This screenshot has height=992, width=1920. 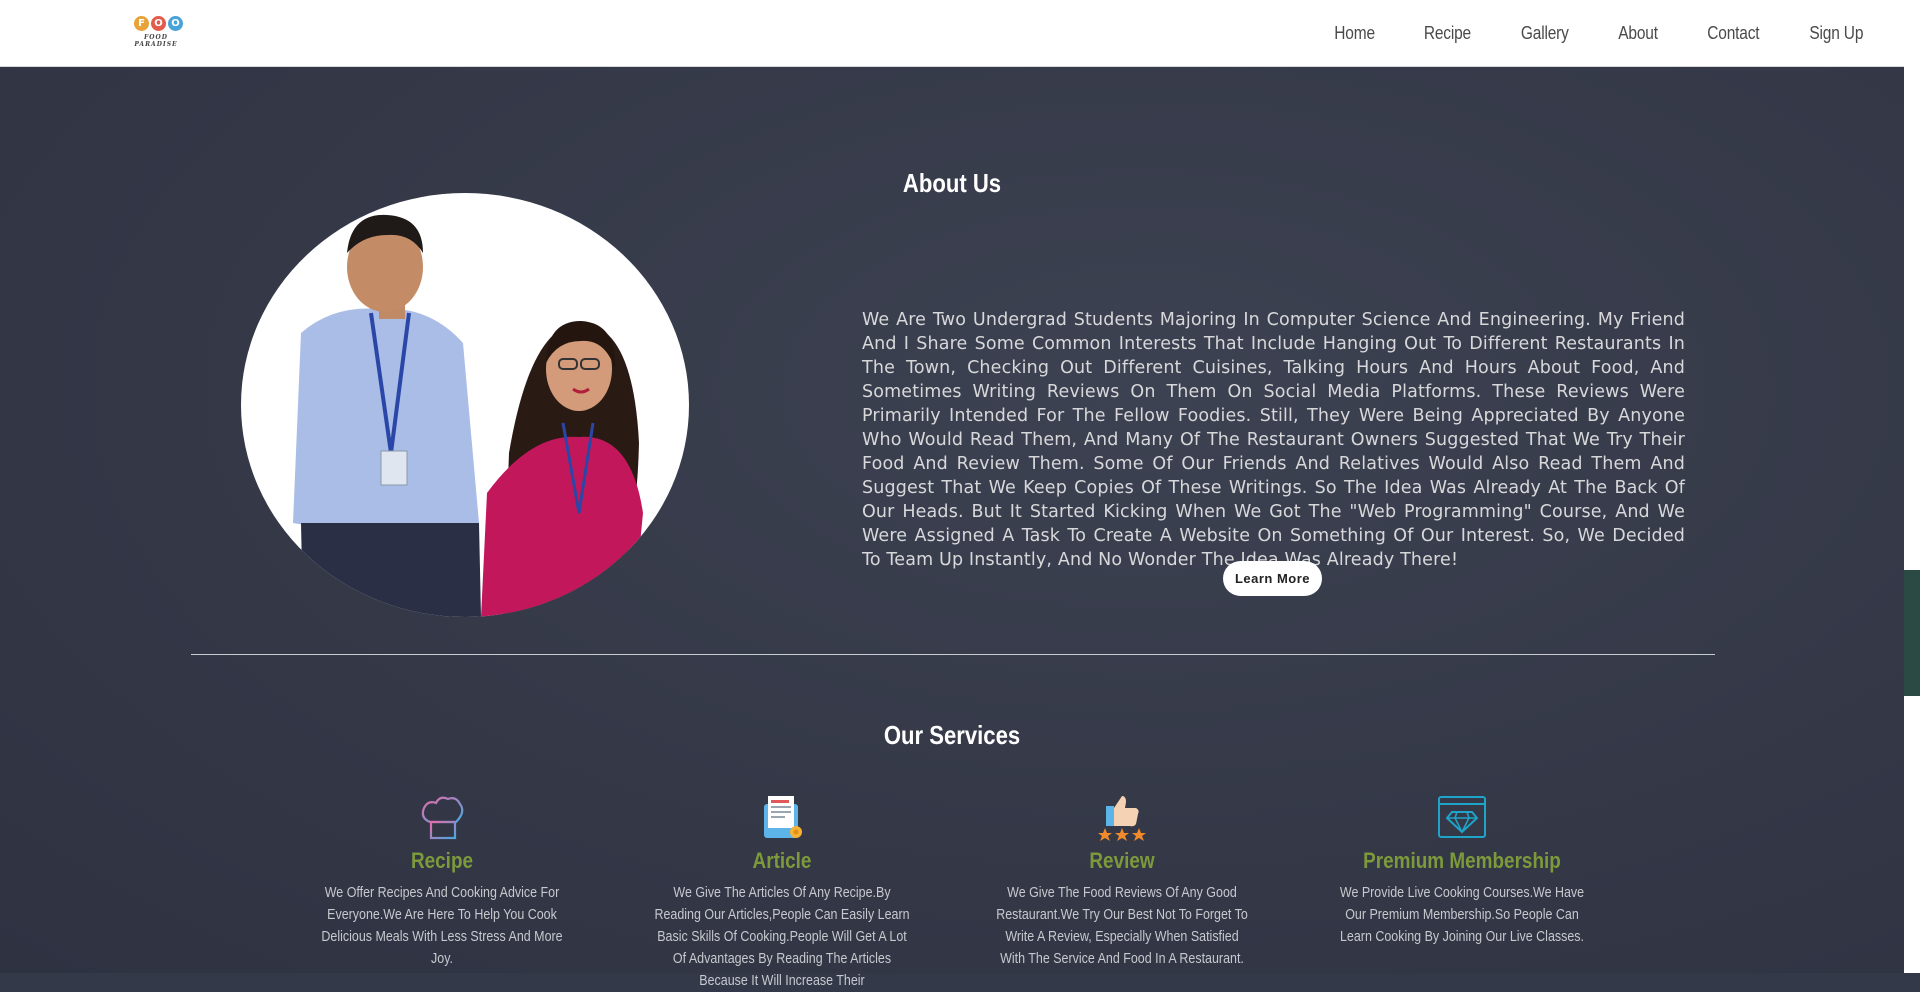 I want to click on services-title: Our Services, so click(x=952, y=734).